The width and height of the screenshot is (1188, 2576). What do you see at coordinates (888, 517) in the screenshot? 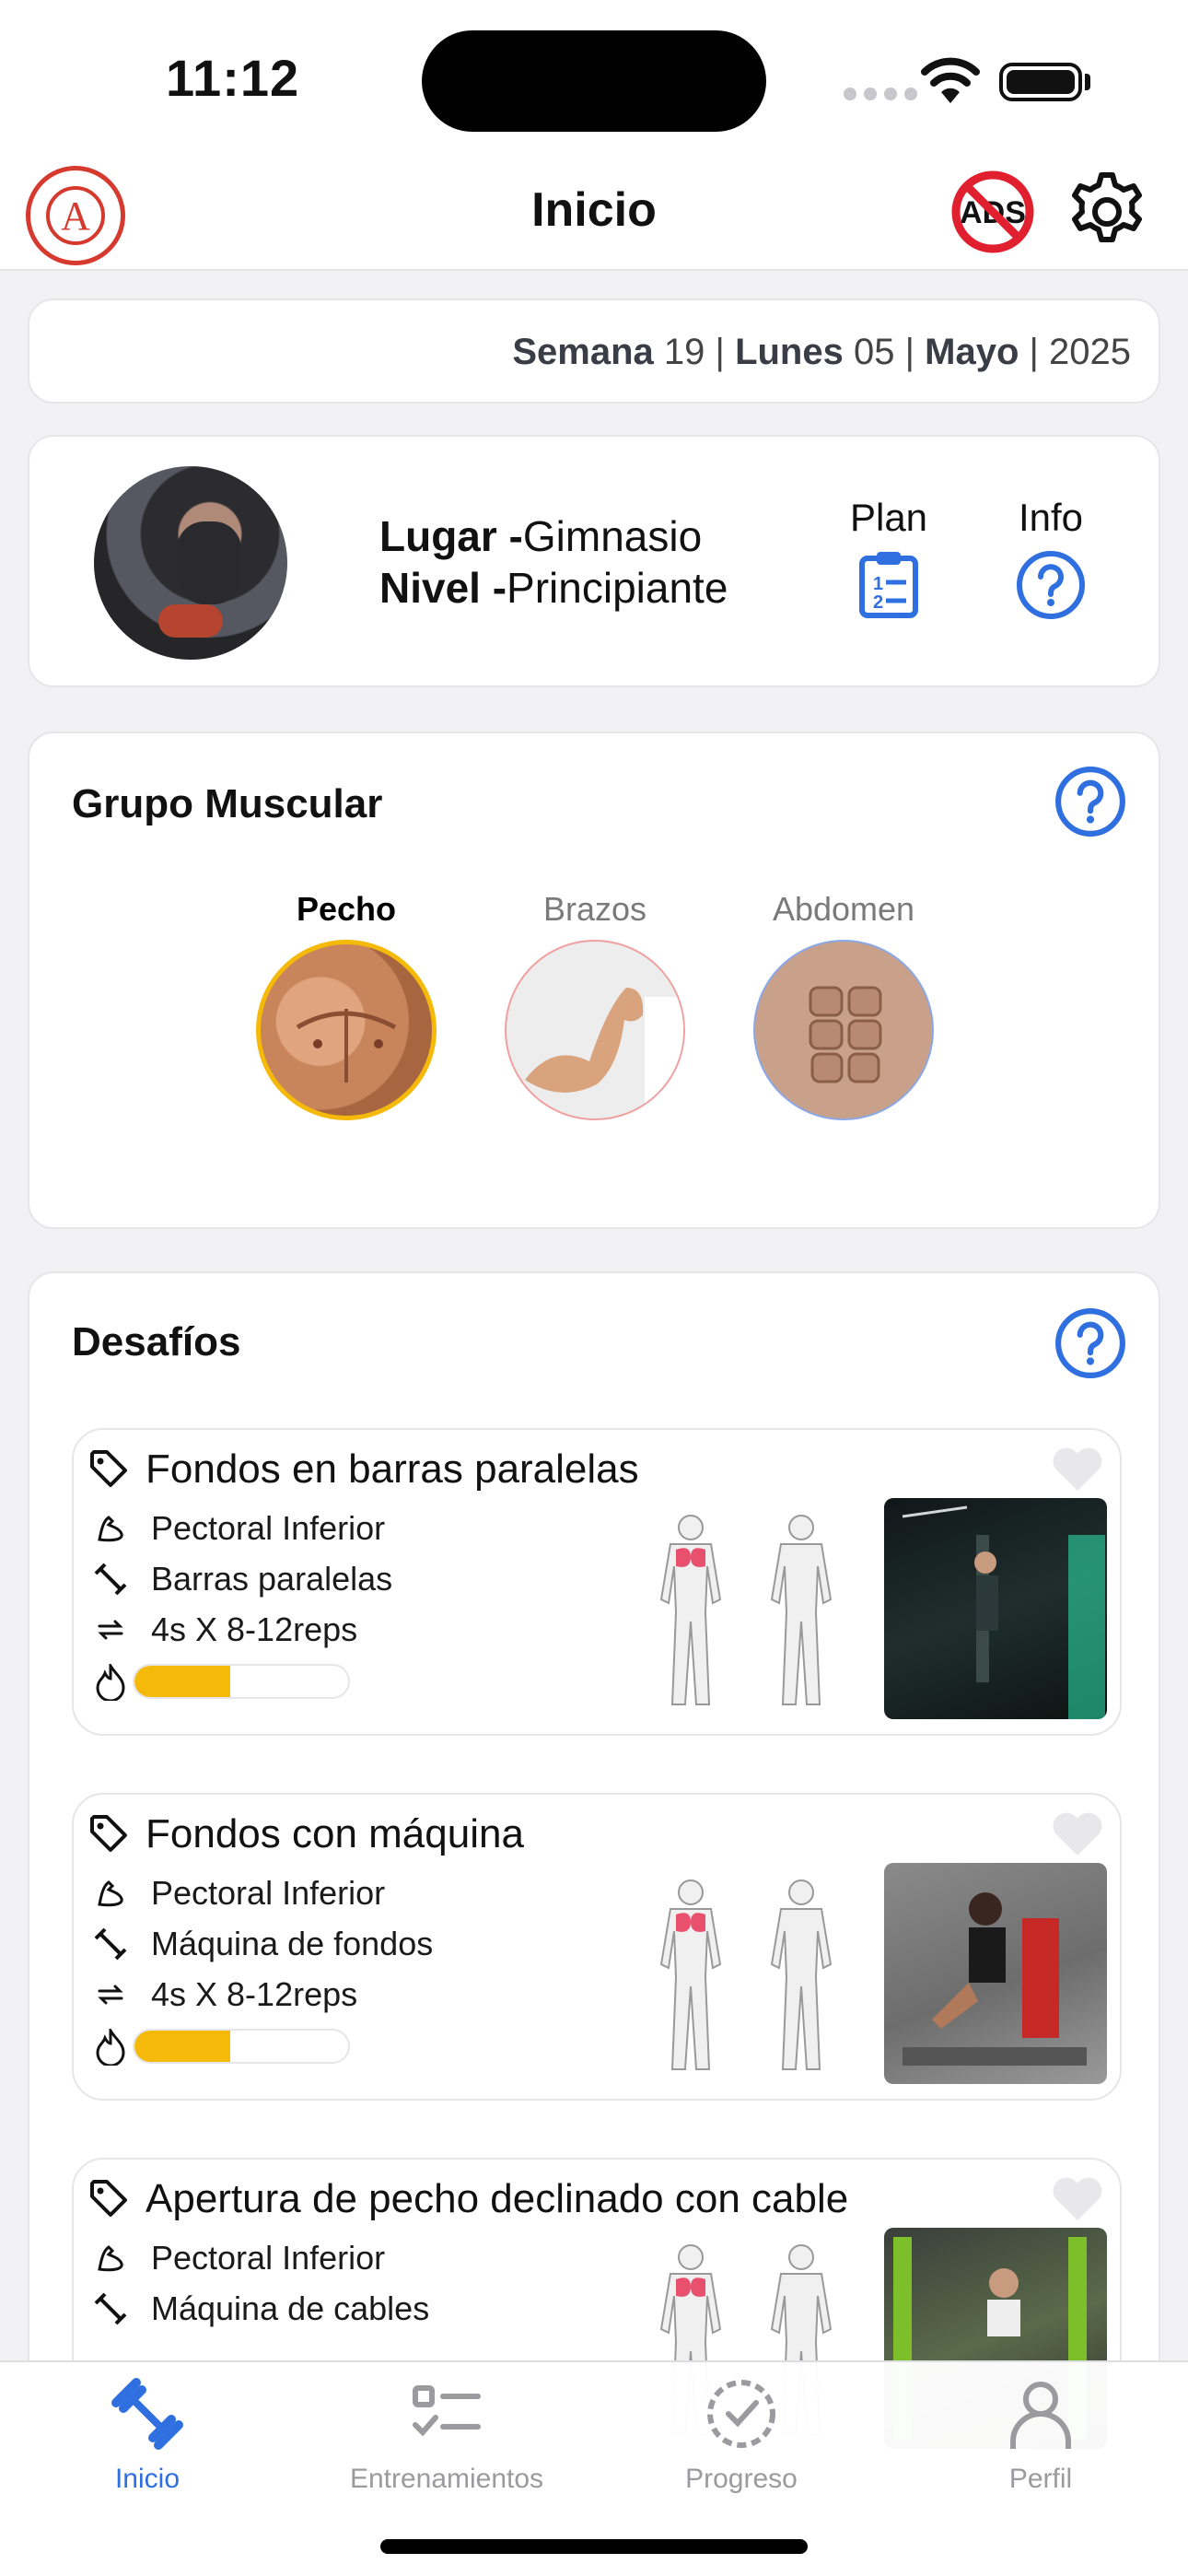
I see `plan-label: Plan` at bounding box center [888, 517].